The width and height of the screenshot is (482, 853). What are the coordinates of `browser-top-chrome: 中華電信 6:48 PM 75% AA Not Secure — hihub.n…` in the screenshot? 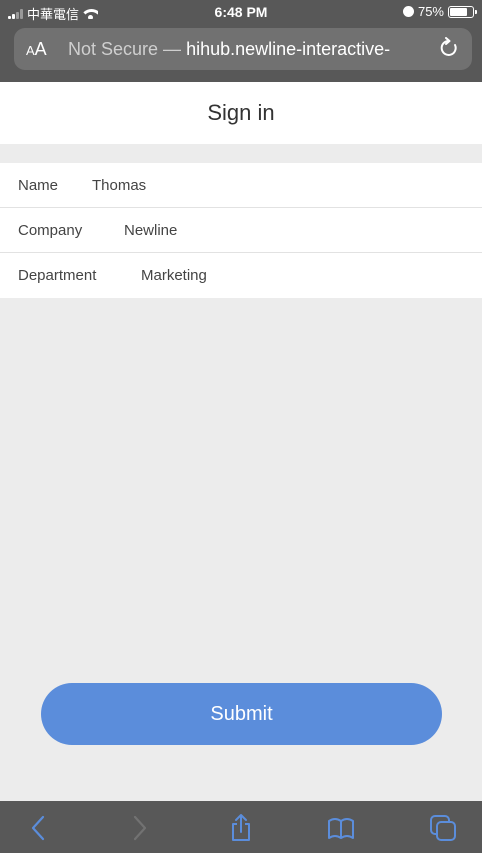 It's located at (241, 41).